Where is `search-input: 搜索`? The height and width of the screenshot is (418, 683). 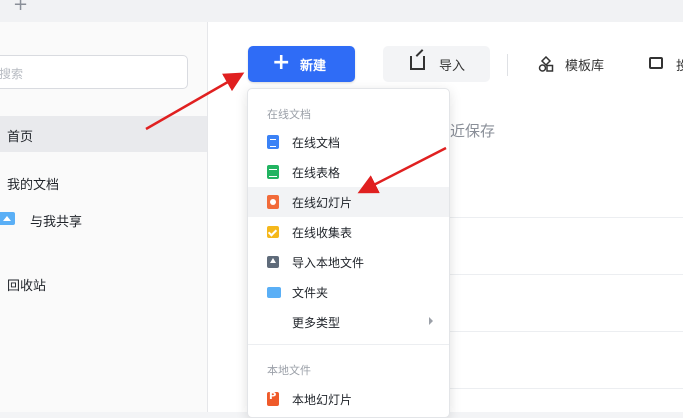
search-input: 搜索 is located at coordinates (94, 72).